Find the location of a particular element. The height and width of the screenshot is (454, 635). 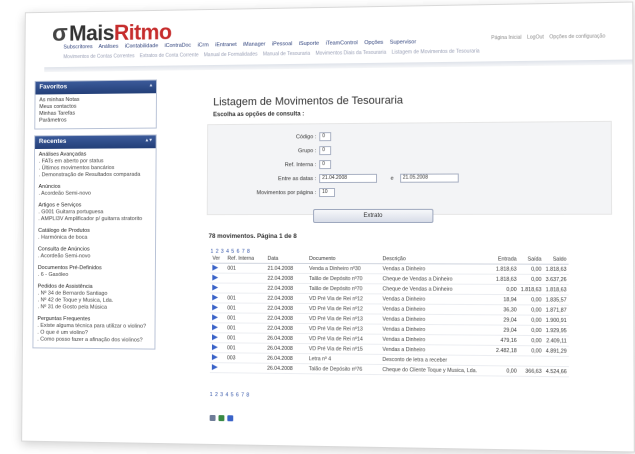

top-link-logout: LogOut is located at coordinates (535, 37).